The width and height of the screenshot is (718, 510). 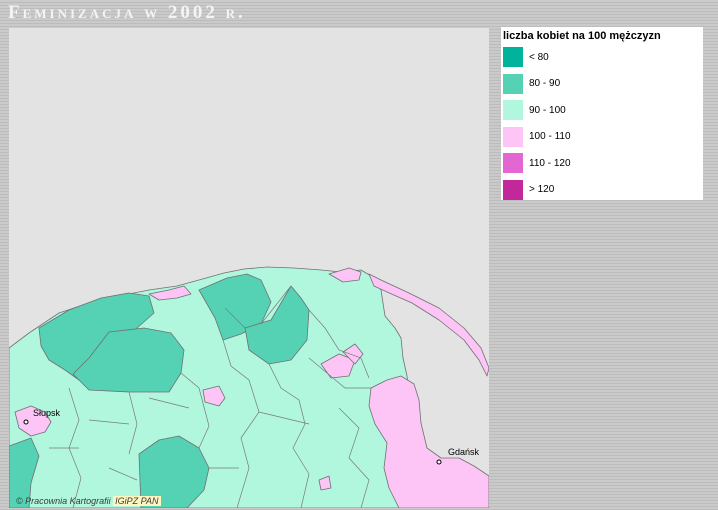 What do you see at coordinates (550, 163) in the screenshot?
I see `legend-label: 110 - 120` at bounding box center [550, 163].